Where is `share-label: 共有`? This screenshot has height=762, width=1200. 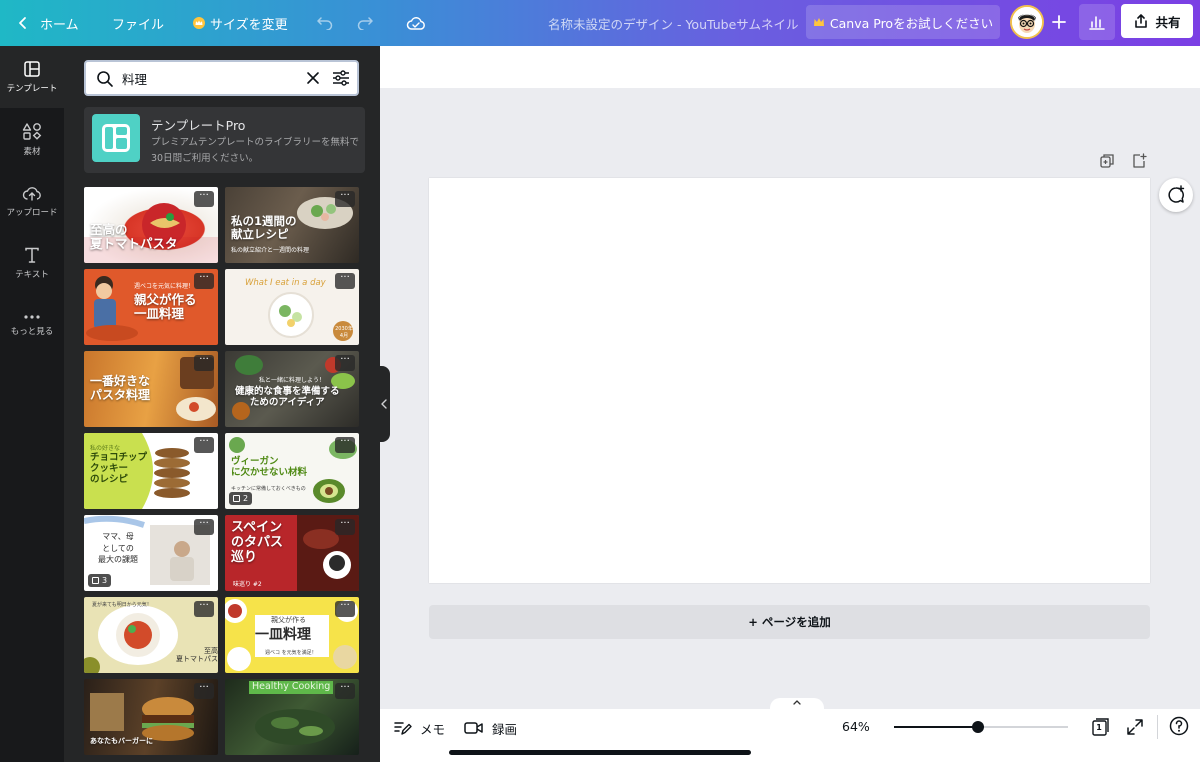
share-label: 共有 is located at coordinates (1168, 22).